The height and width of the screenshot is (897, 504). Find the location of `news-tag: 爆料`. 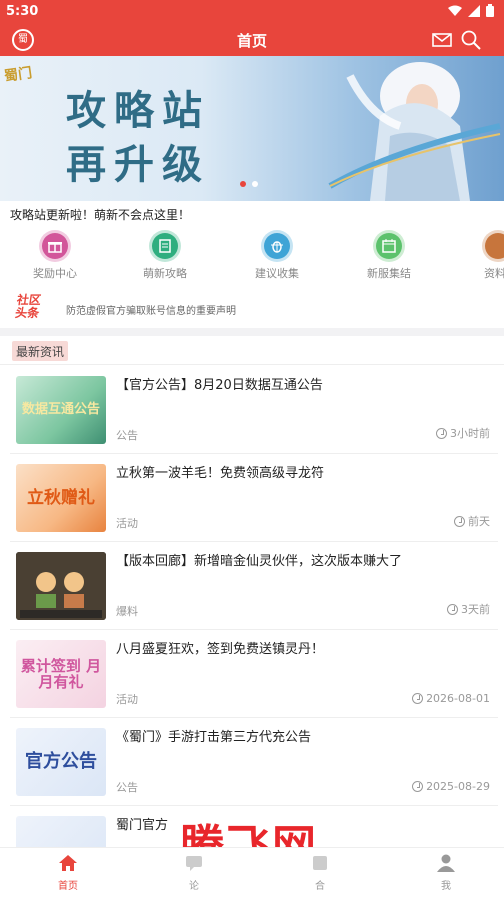

news-tag: 爆料 is located at coordinates (127, 611).